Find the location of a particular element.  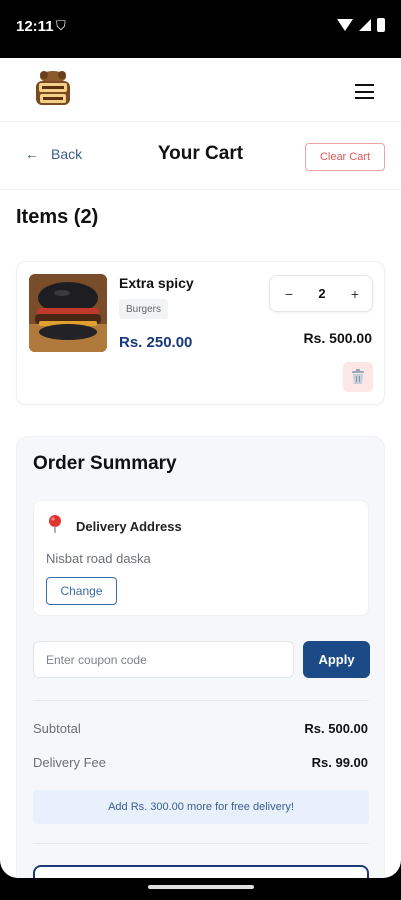

checkout-button is located at coordinates (201, 871).